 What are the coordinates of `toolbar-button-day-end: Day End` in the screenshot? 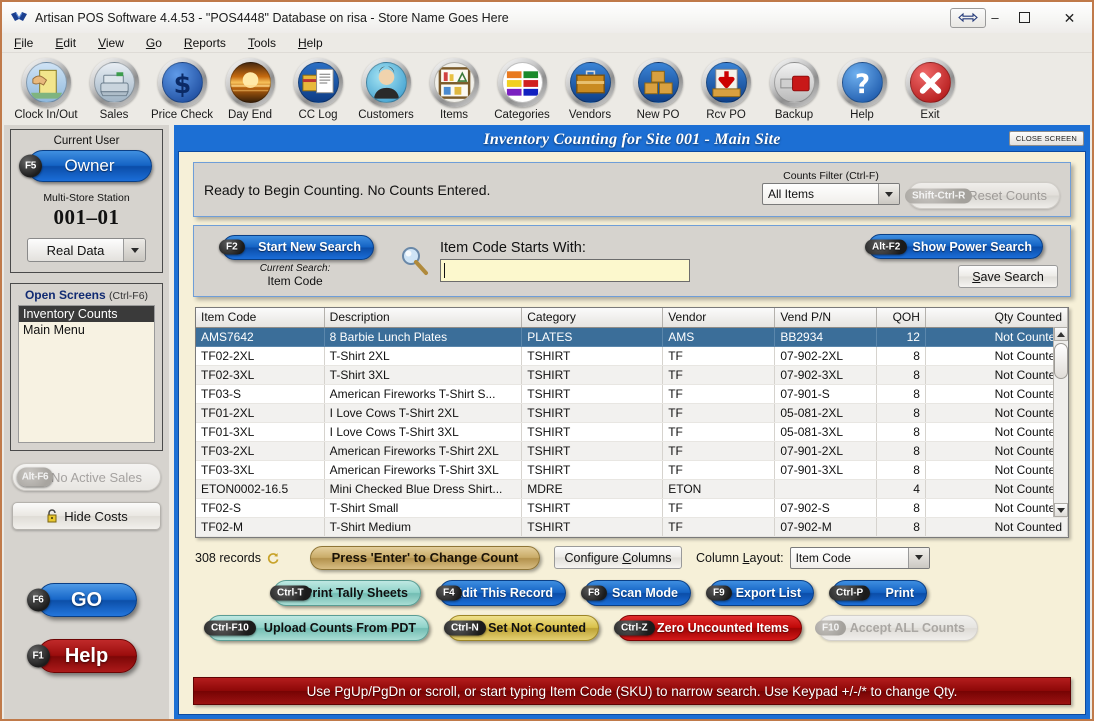 It's located at (250, 87).